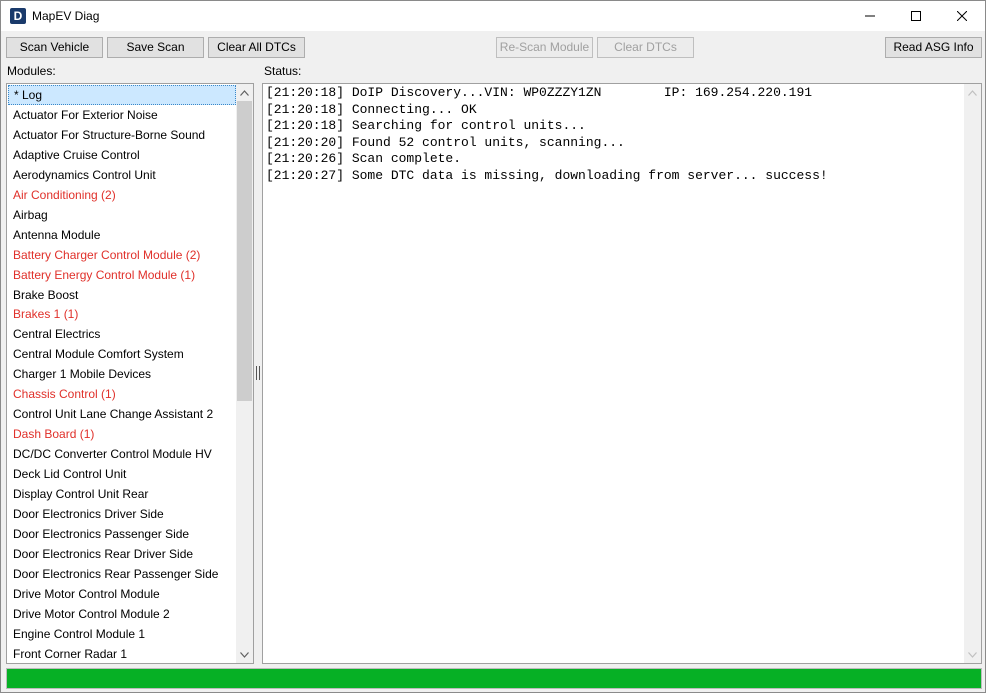  I want to click on module-list-item: Drive Motor Control Module, so click(122, 594).